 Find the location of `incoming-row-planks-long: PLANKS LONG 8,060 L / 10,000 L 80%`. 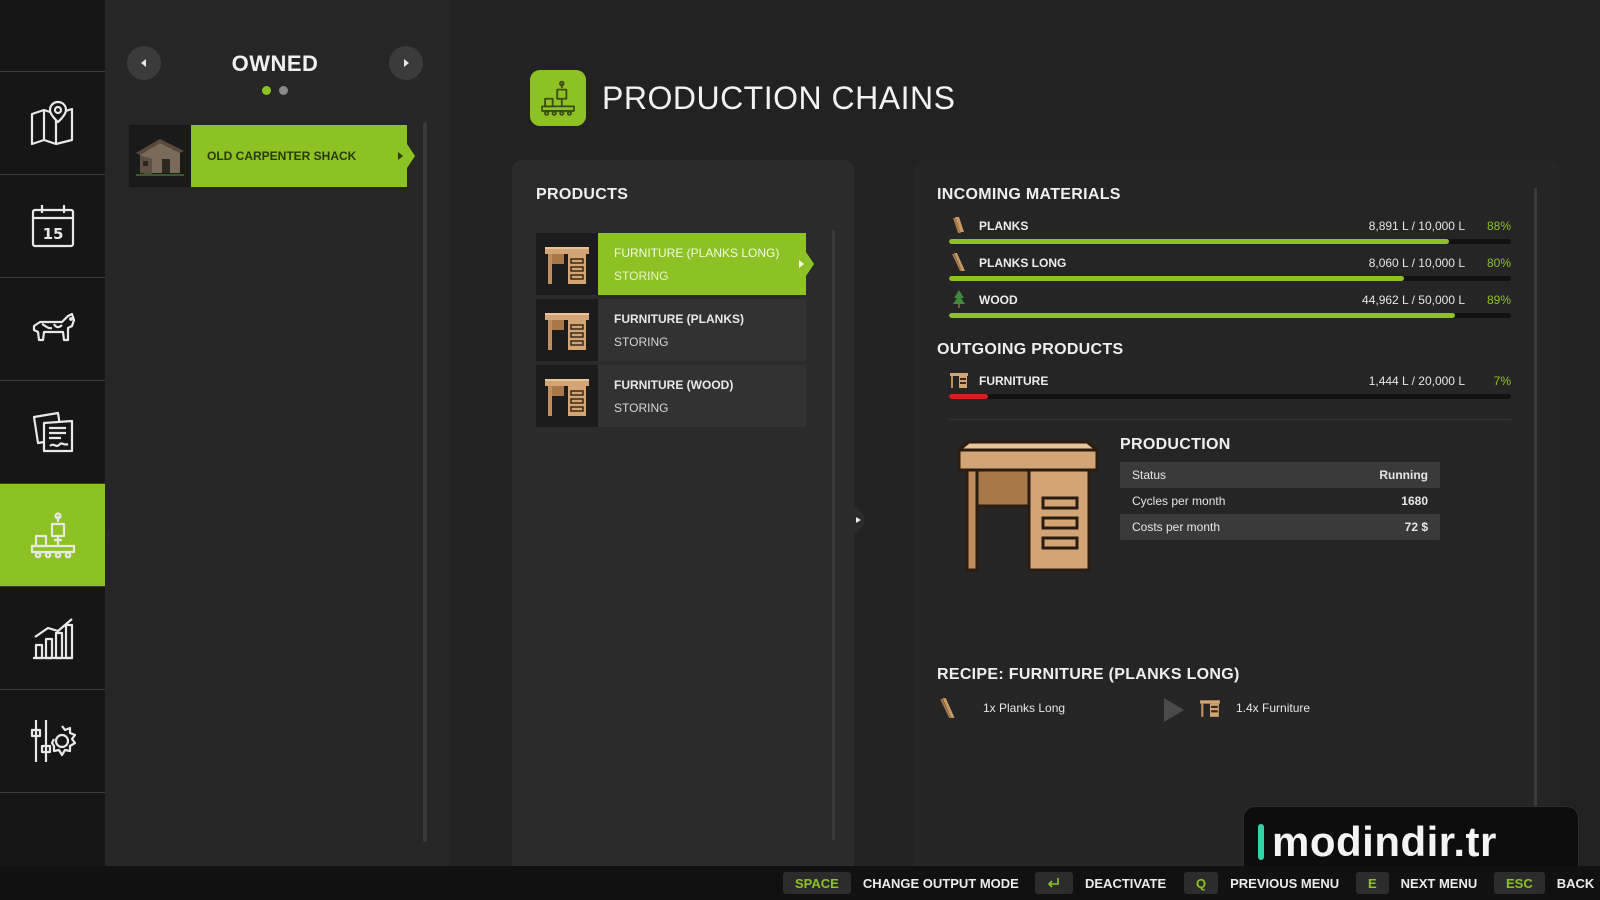

incoming-row-planks-long: PLANKS LONG 8,060 L / 10,000 L 80% is located at coordinates (1230, 269).